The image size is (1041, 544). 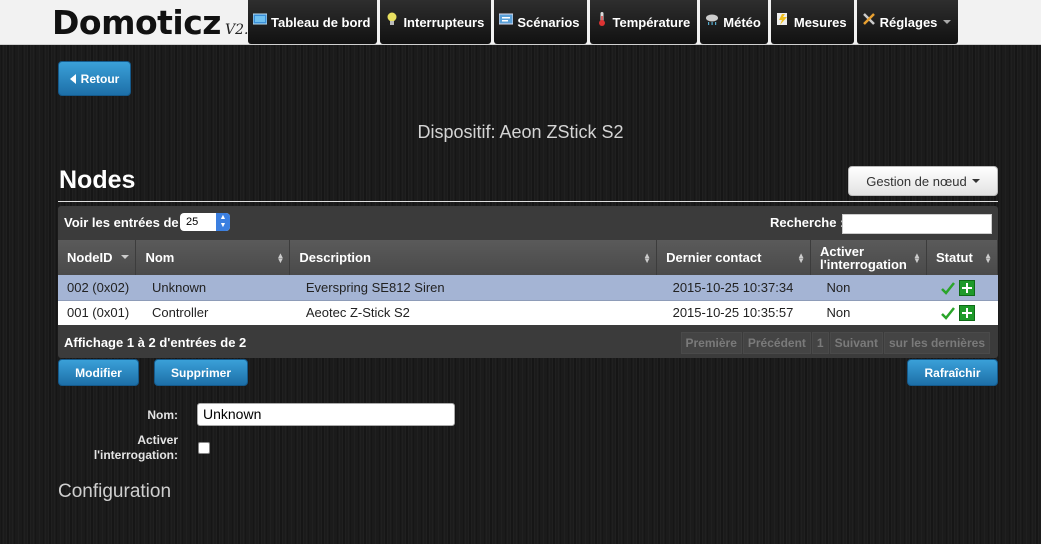 What do you see at coordinates (820, 22) in the screenshot?
I see `nav-utility-label: Mesures` at bounding box center [820, 22].